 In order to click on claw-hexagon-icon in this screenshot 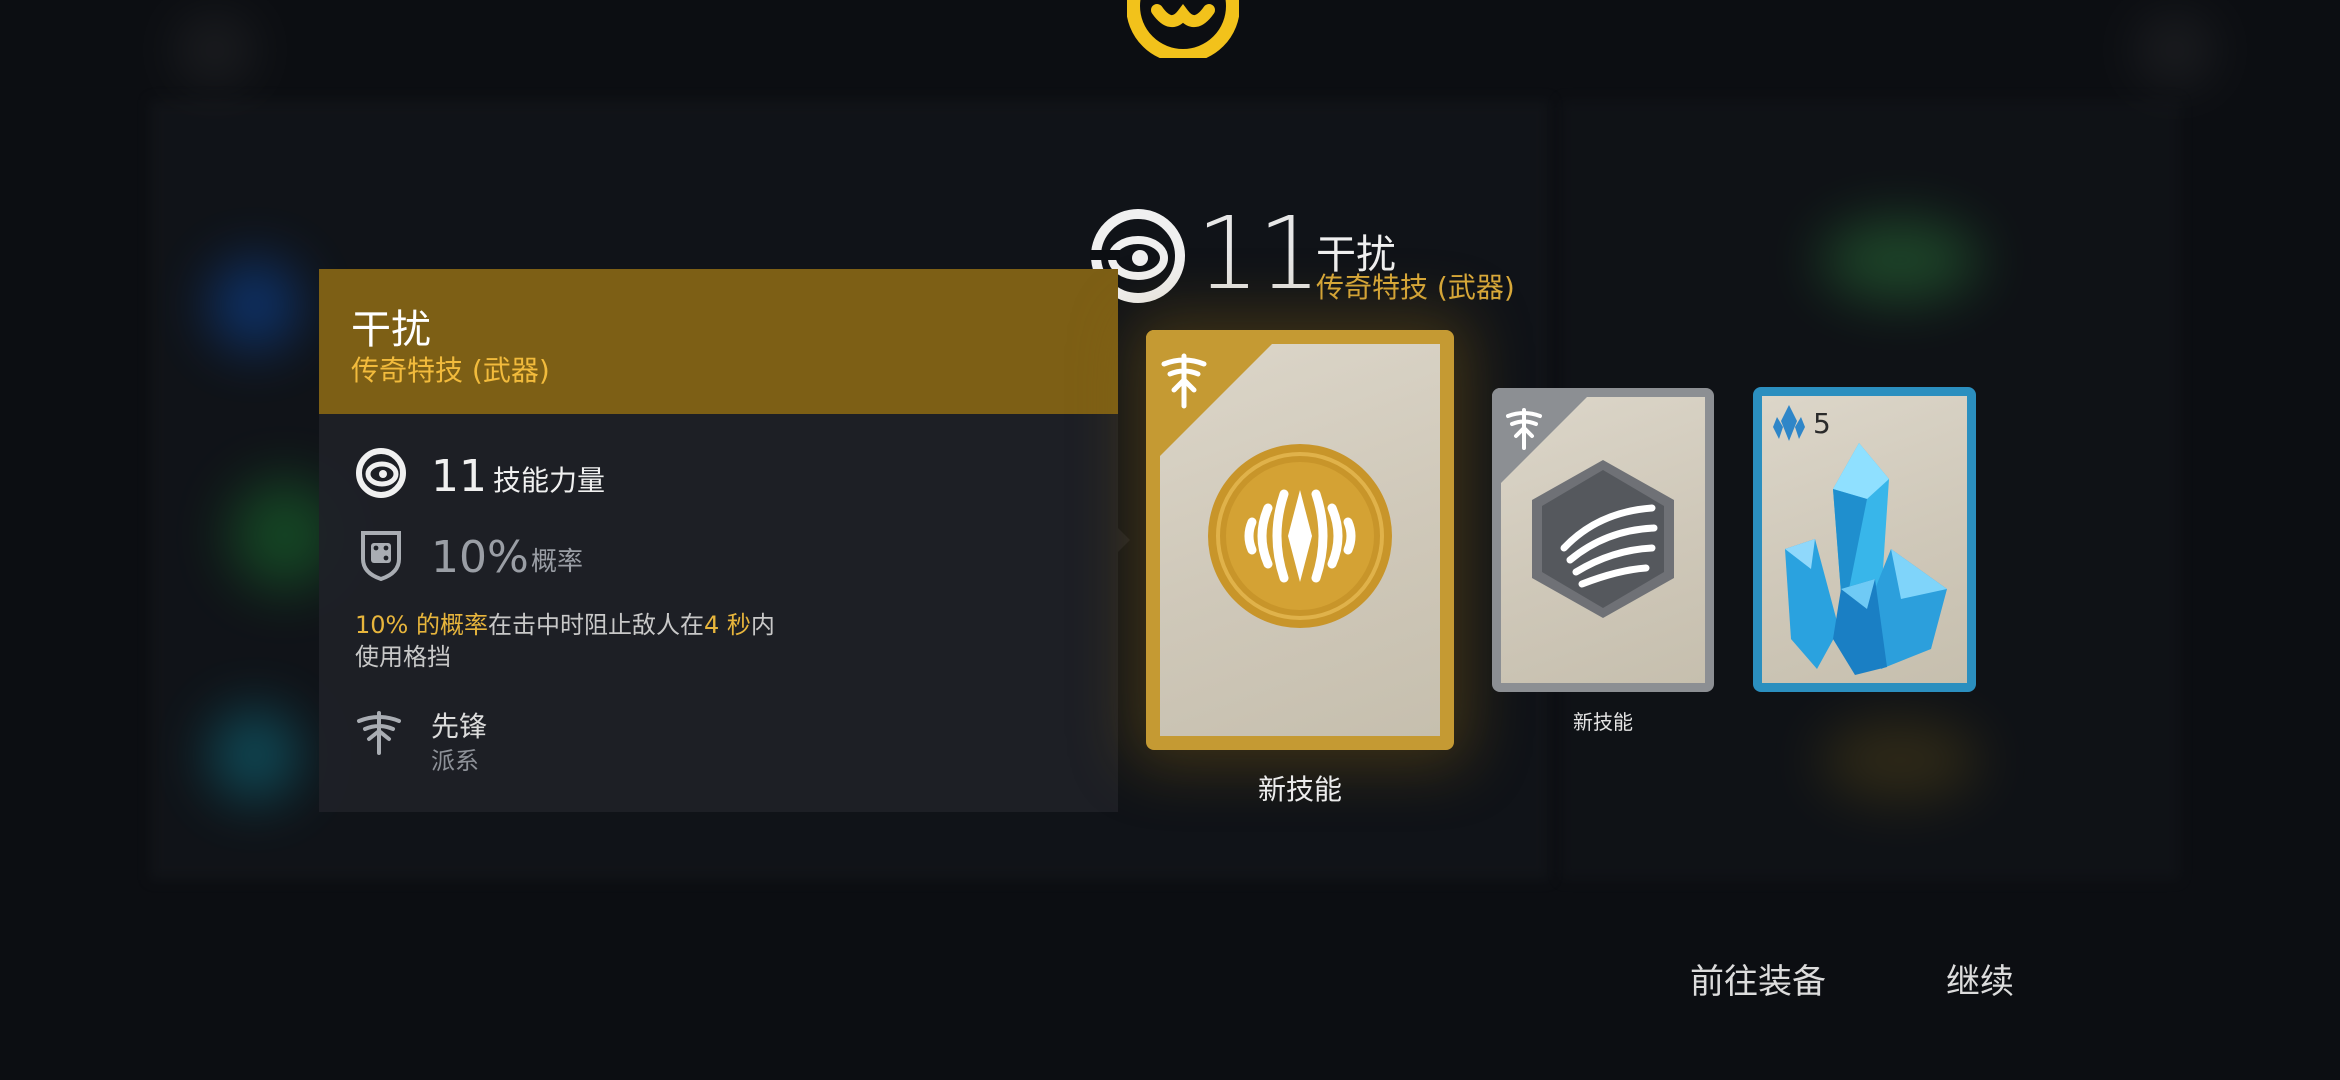, I will do `click(1603, 539)`.